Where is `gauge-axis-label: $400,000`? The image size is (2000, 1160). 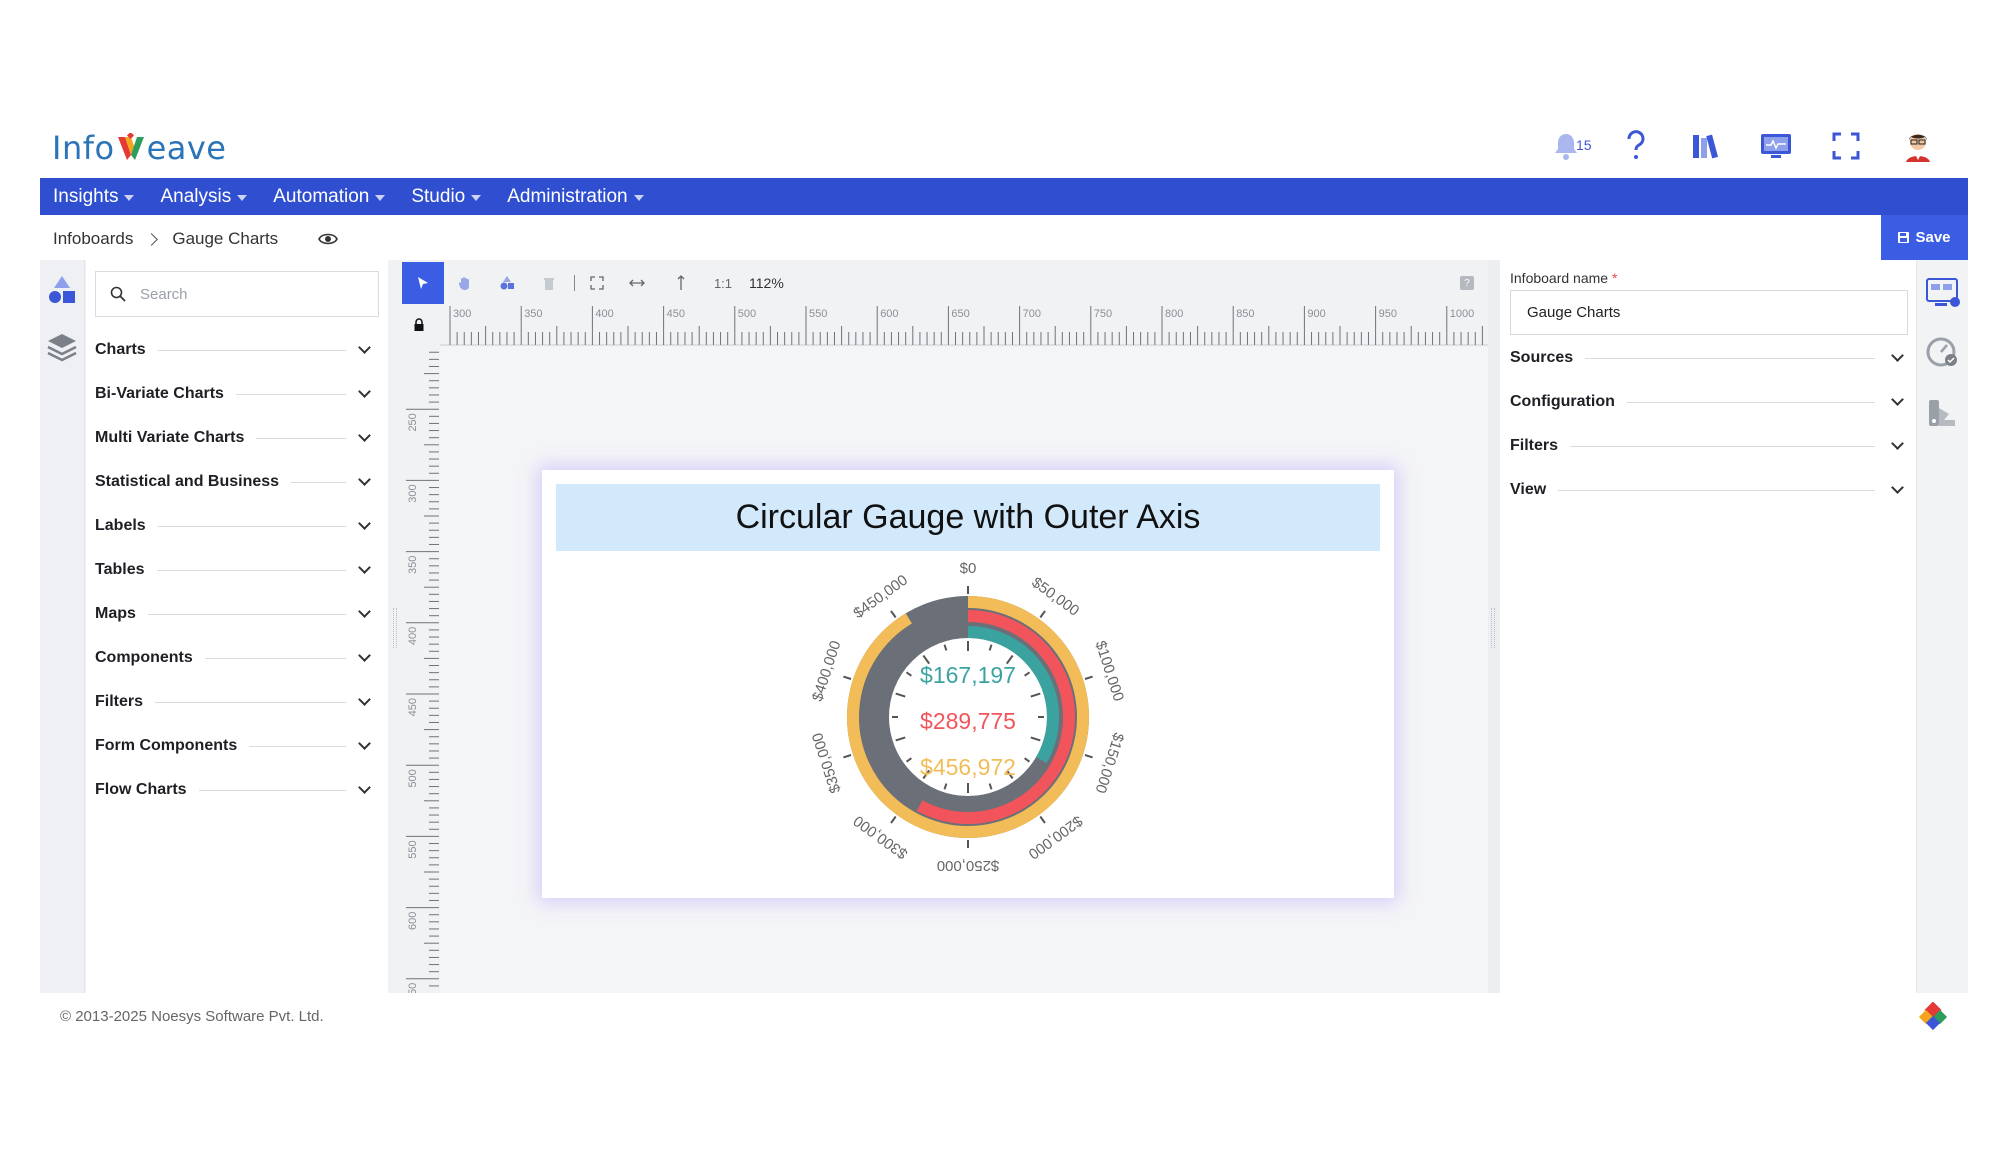 gauge-axis-label: $400,000 is located at coordinates (827, 671).